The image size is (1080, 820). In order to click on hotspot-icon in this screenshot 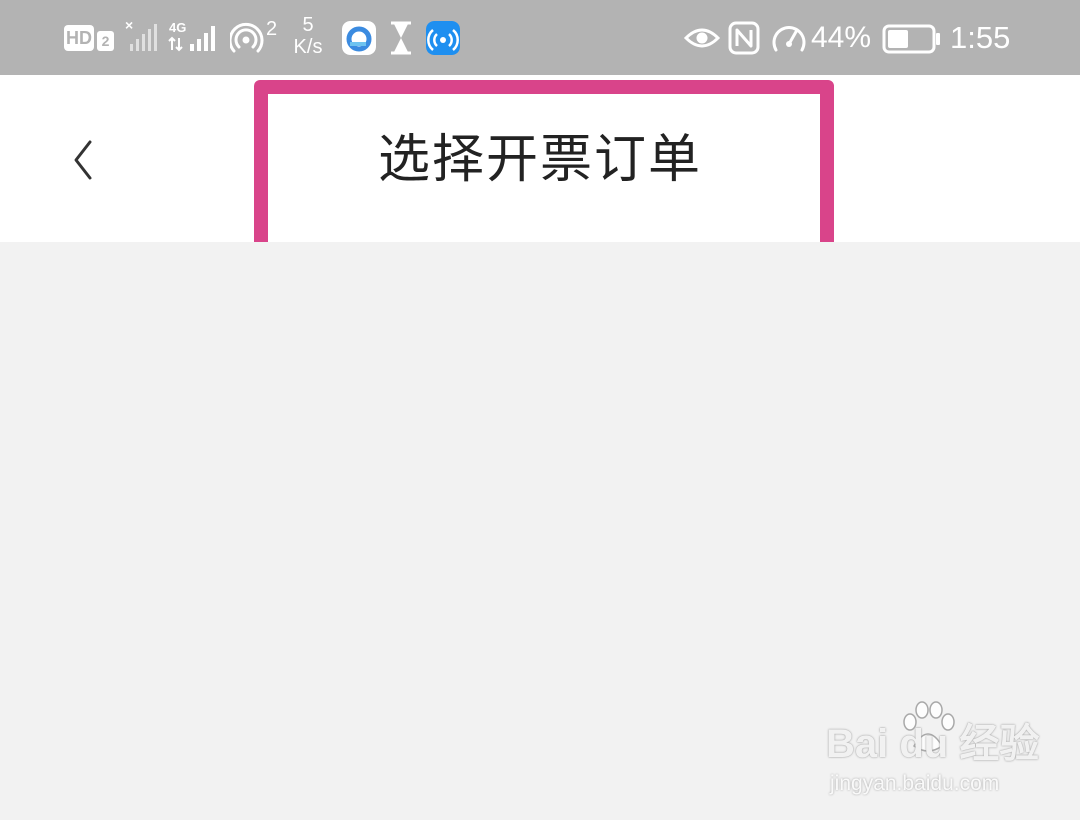, I will do `click(247, 37)`.